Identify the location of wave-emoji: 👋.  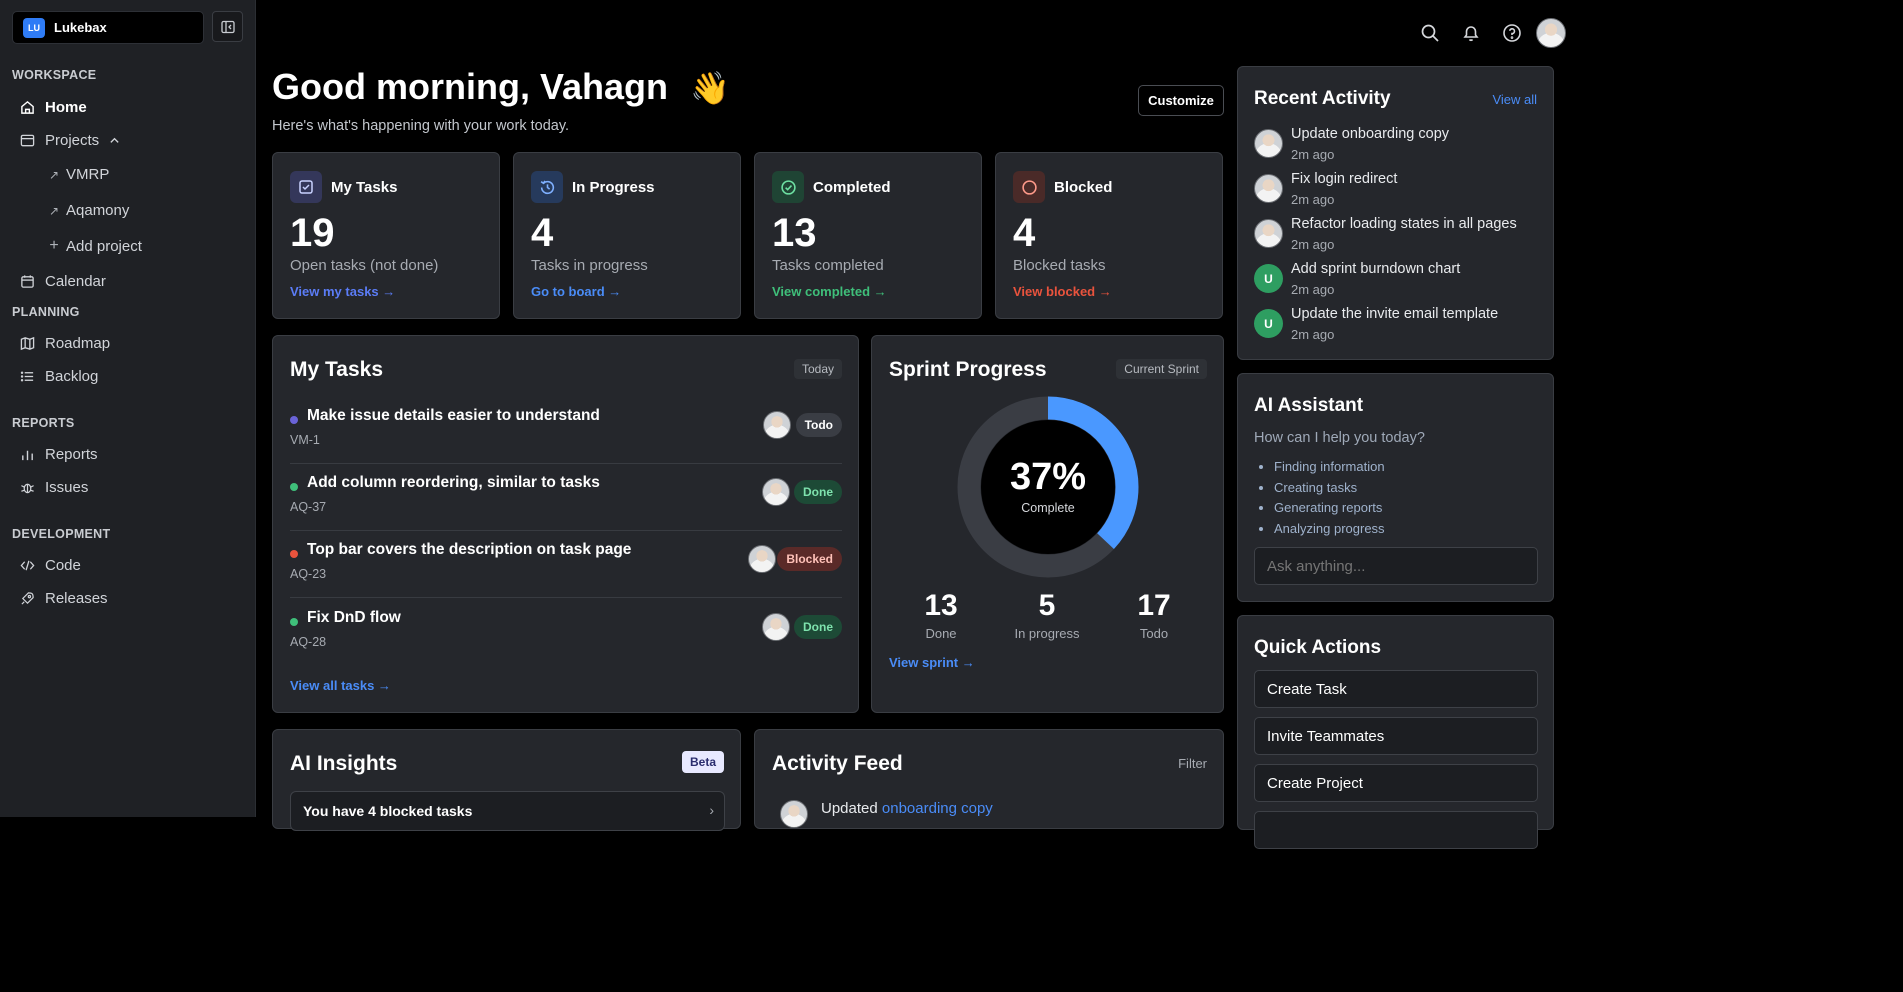
(710, 88).